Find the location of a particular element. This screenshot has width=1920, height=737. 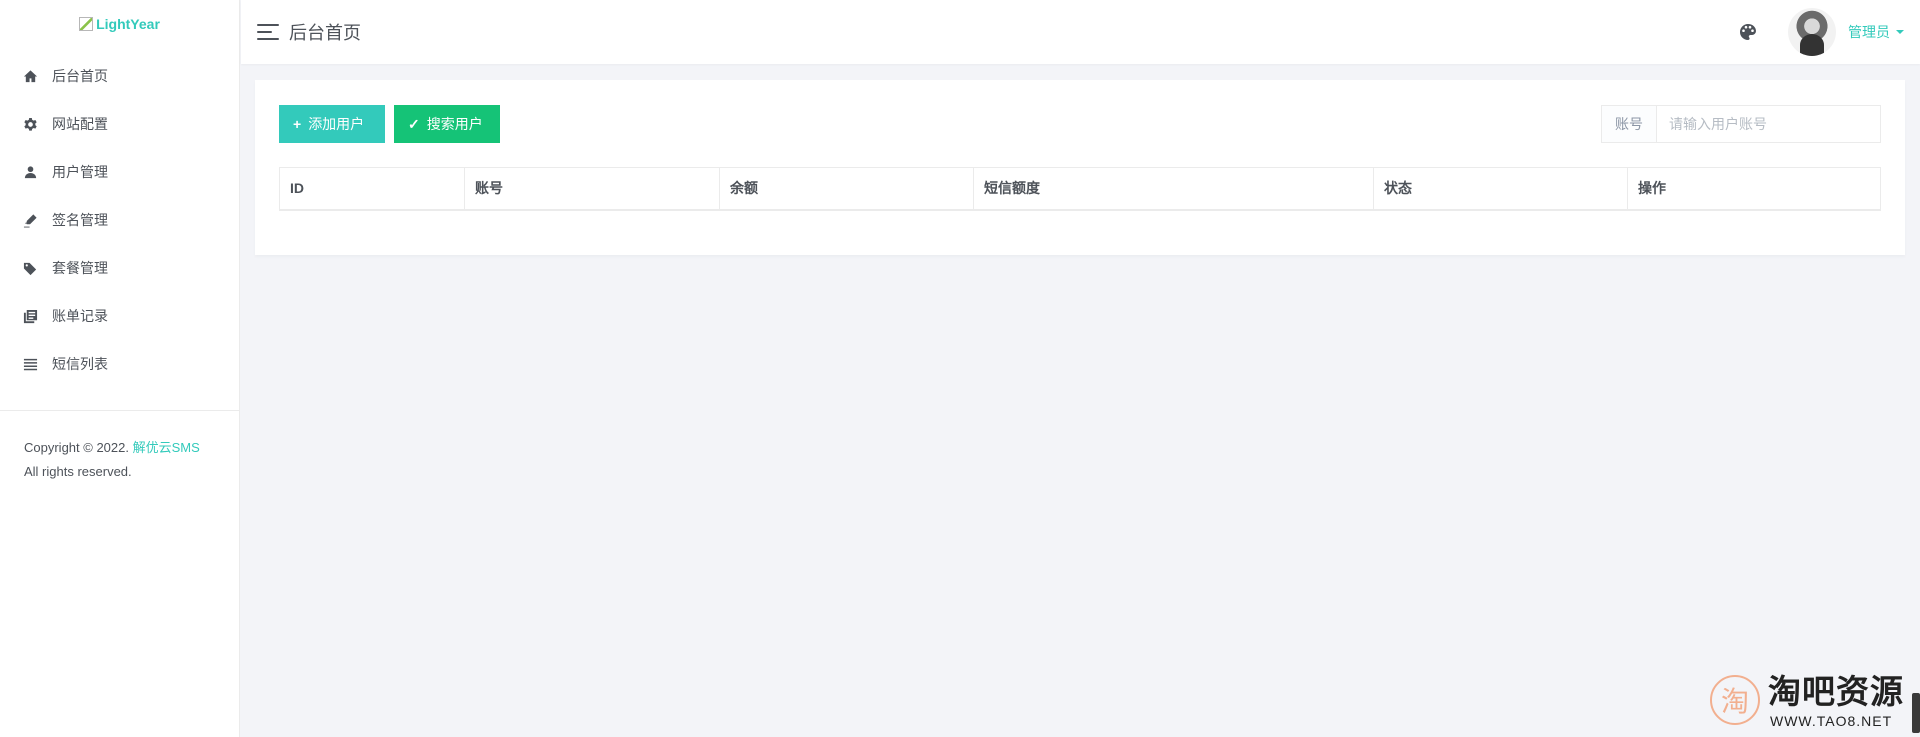

column-header-account: 账号 is located at coordinates (592, 189).